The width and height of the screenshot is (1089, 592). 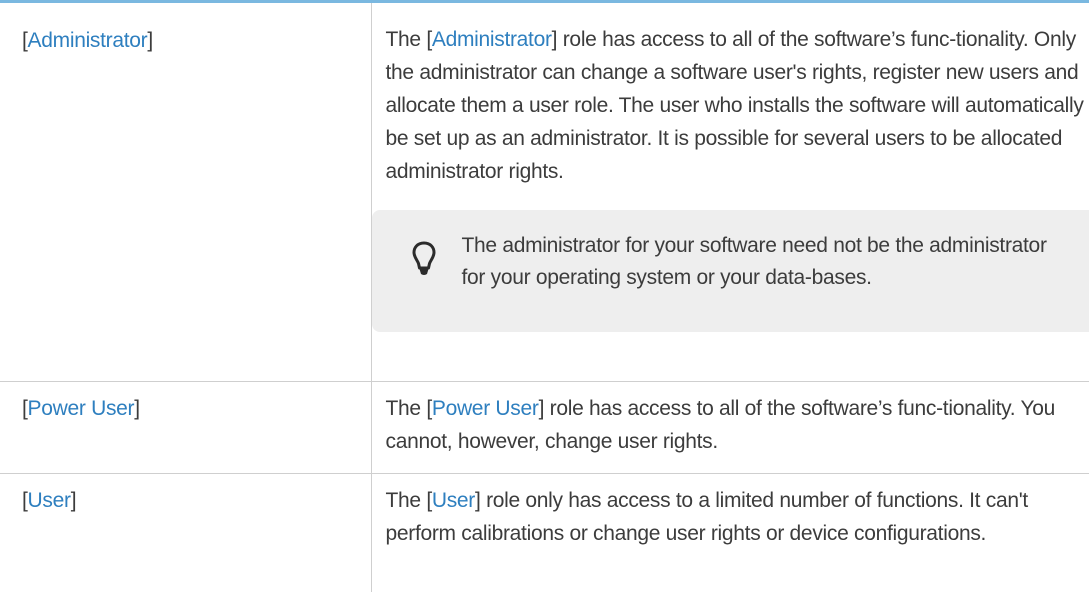 What do you see at coordinates (81, 408) in the screenshot?
I see `role-name-power-user: Power User` at bounding box center [81, 408].